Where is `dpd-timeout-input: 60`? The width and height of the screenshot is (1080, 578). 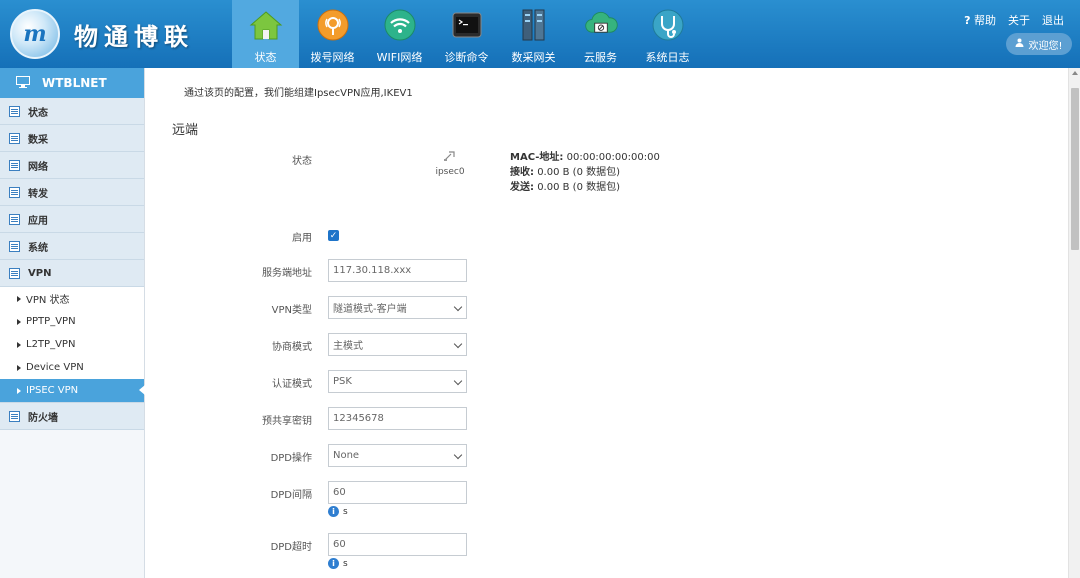
dpd-timeout-input: 60 is located at coordinates (397, 544).